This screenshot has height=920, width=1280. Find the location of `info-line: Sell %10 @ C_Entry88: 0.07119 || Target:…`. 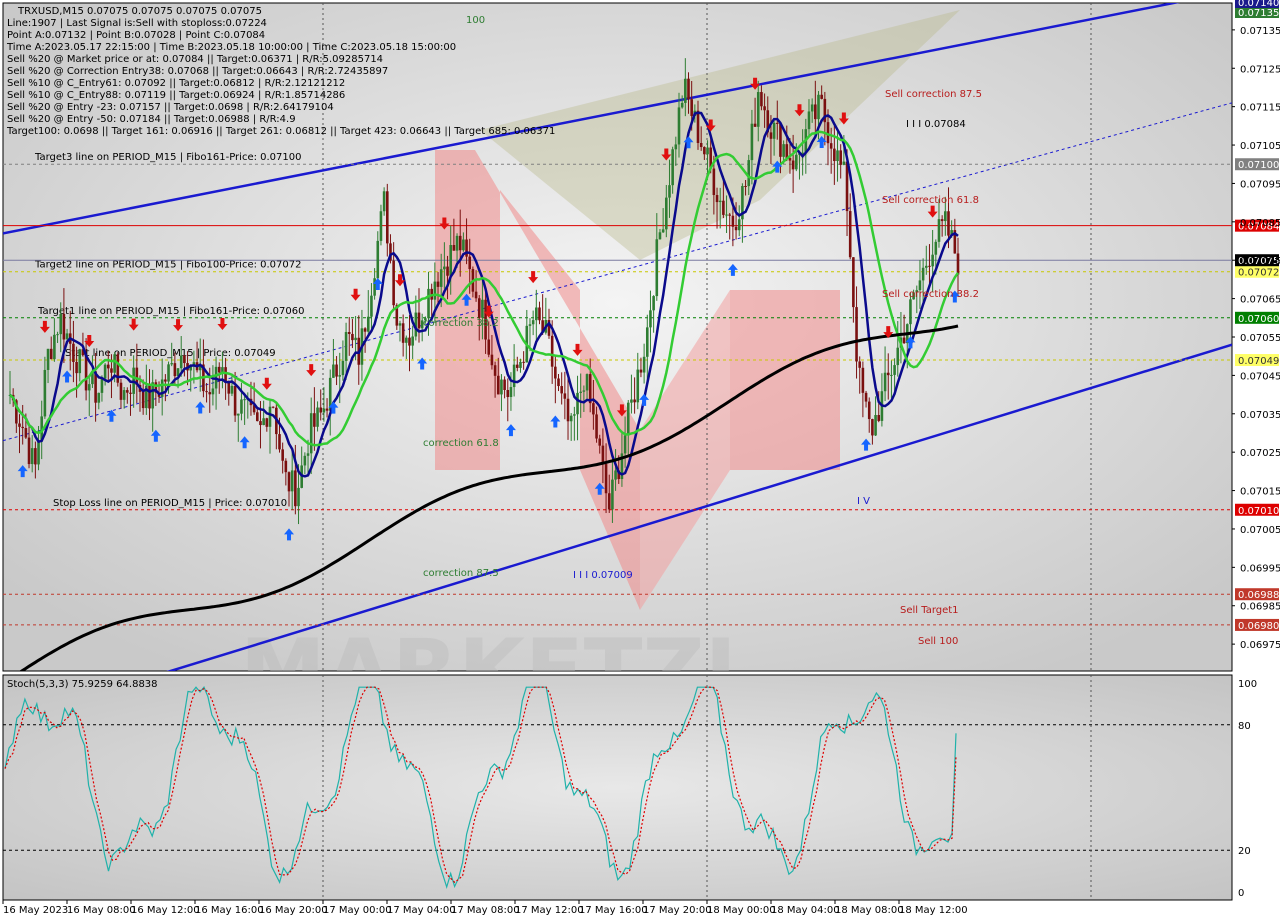

info-line: Sell %10 @ C_Entry88: 0.07119 || Target:… is located at coordinates (176, 95).